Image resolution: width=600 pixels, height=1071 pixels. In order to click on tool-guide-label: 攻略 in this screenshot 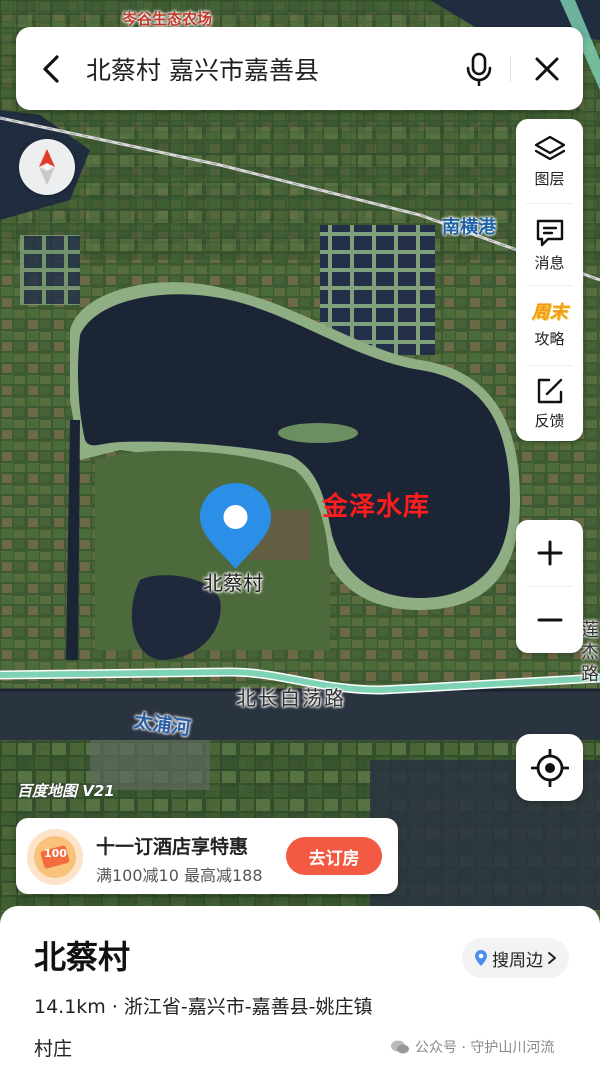, I will do `click(549, 338)`.